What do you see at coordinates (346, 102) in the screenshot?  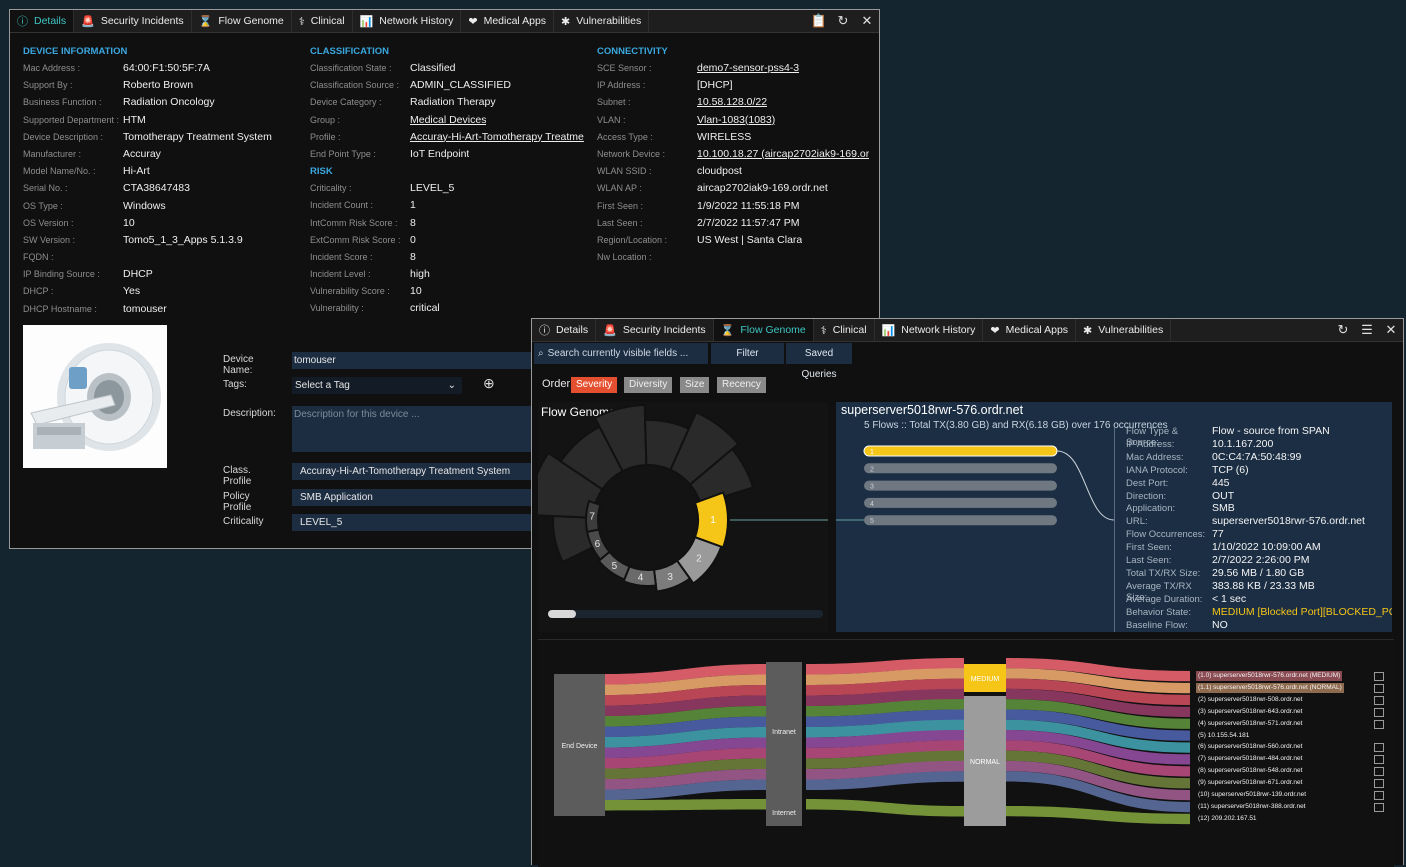 I see `info-label: Device Category :` at bounding box center [346, 102].